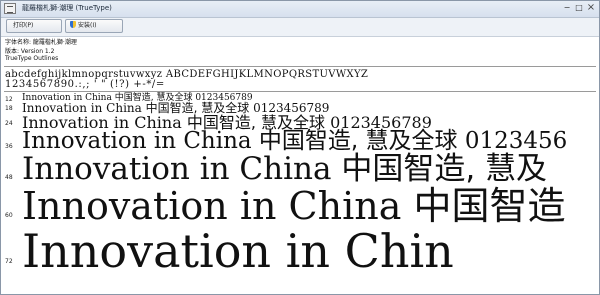 The width and height of the screenshot is (600, 295). What do you see at coordinates (9, 215) in the screenshot?
I see `sample-size-label: 60` at bounding box center [9, 215].